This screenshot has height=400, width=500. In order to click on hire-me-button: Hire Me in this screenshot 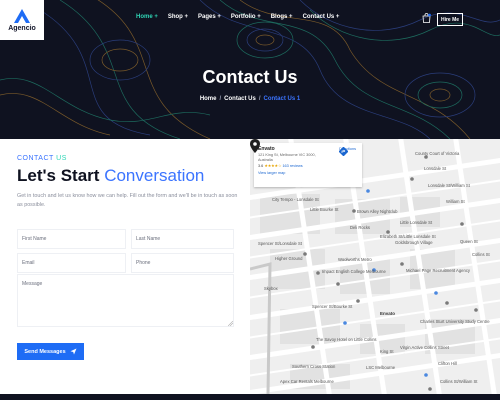, I will do `click(450, 19)`.